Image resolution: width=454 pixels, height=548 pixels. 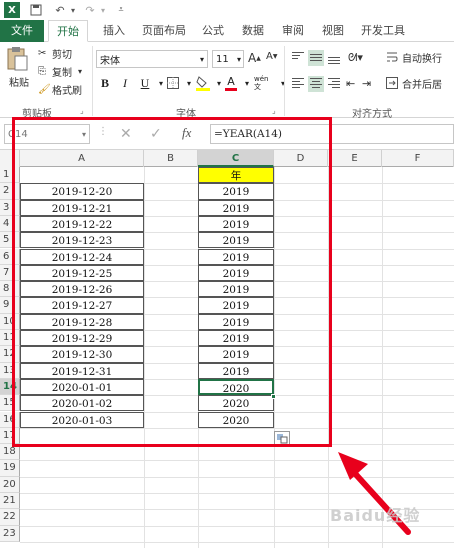 What do you see at coordinates (73, 10) in the screenshot?
I see `undo-dropdown-icon: ▾` at bounding box center [73, 10].